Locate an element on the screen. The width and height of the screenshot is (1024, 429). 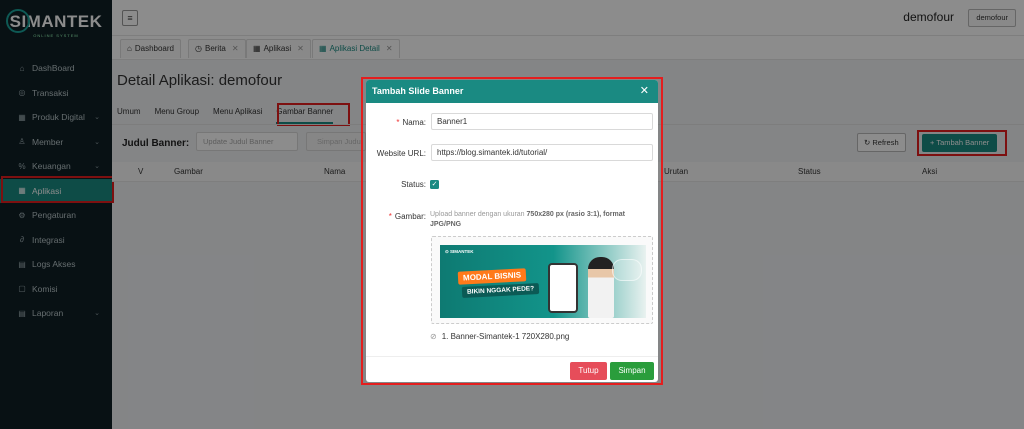
banner-subline: BIKIN NGGAK PEDE? is located at coordinates (500, 290).